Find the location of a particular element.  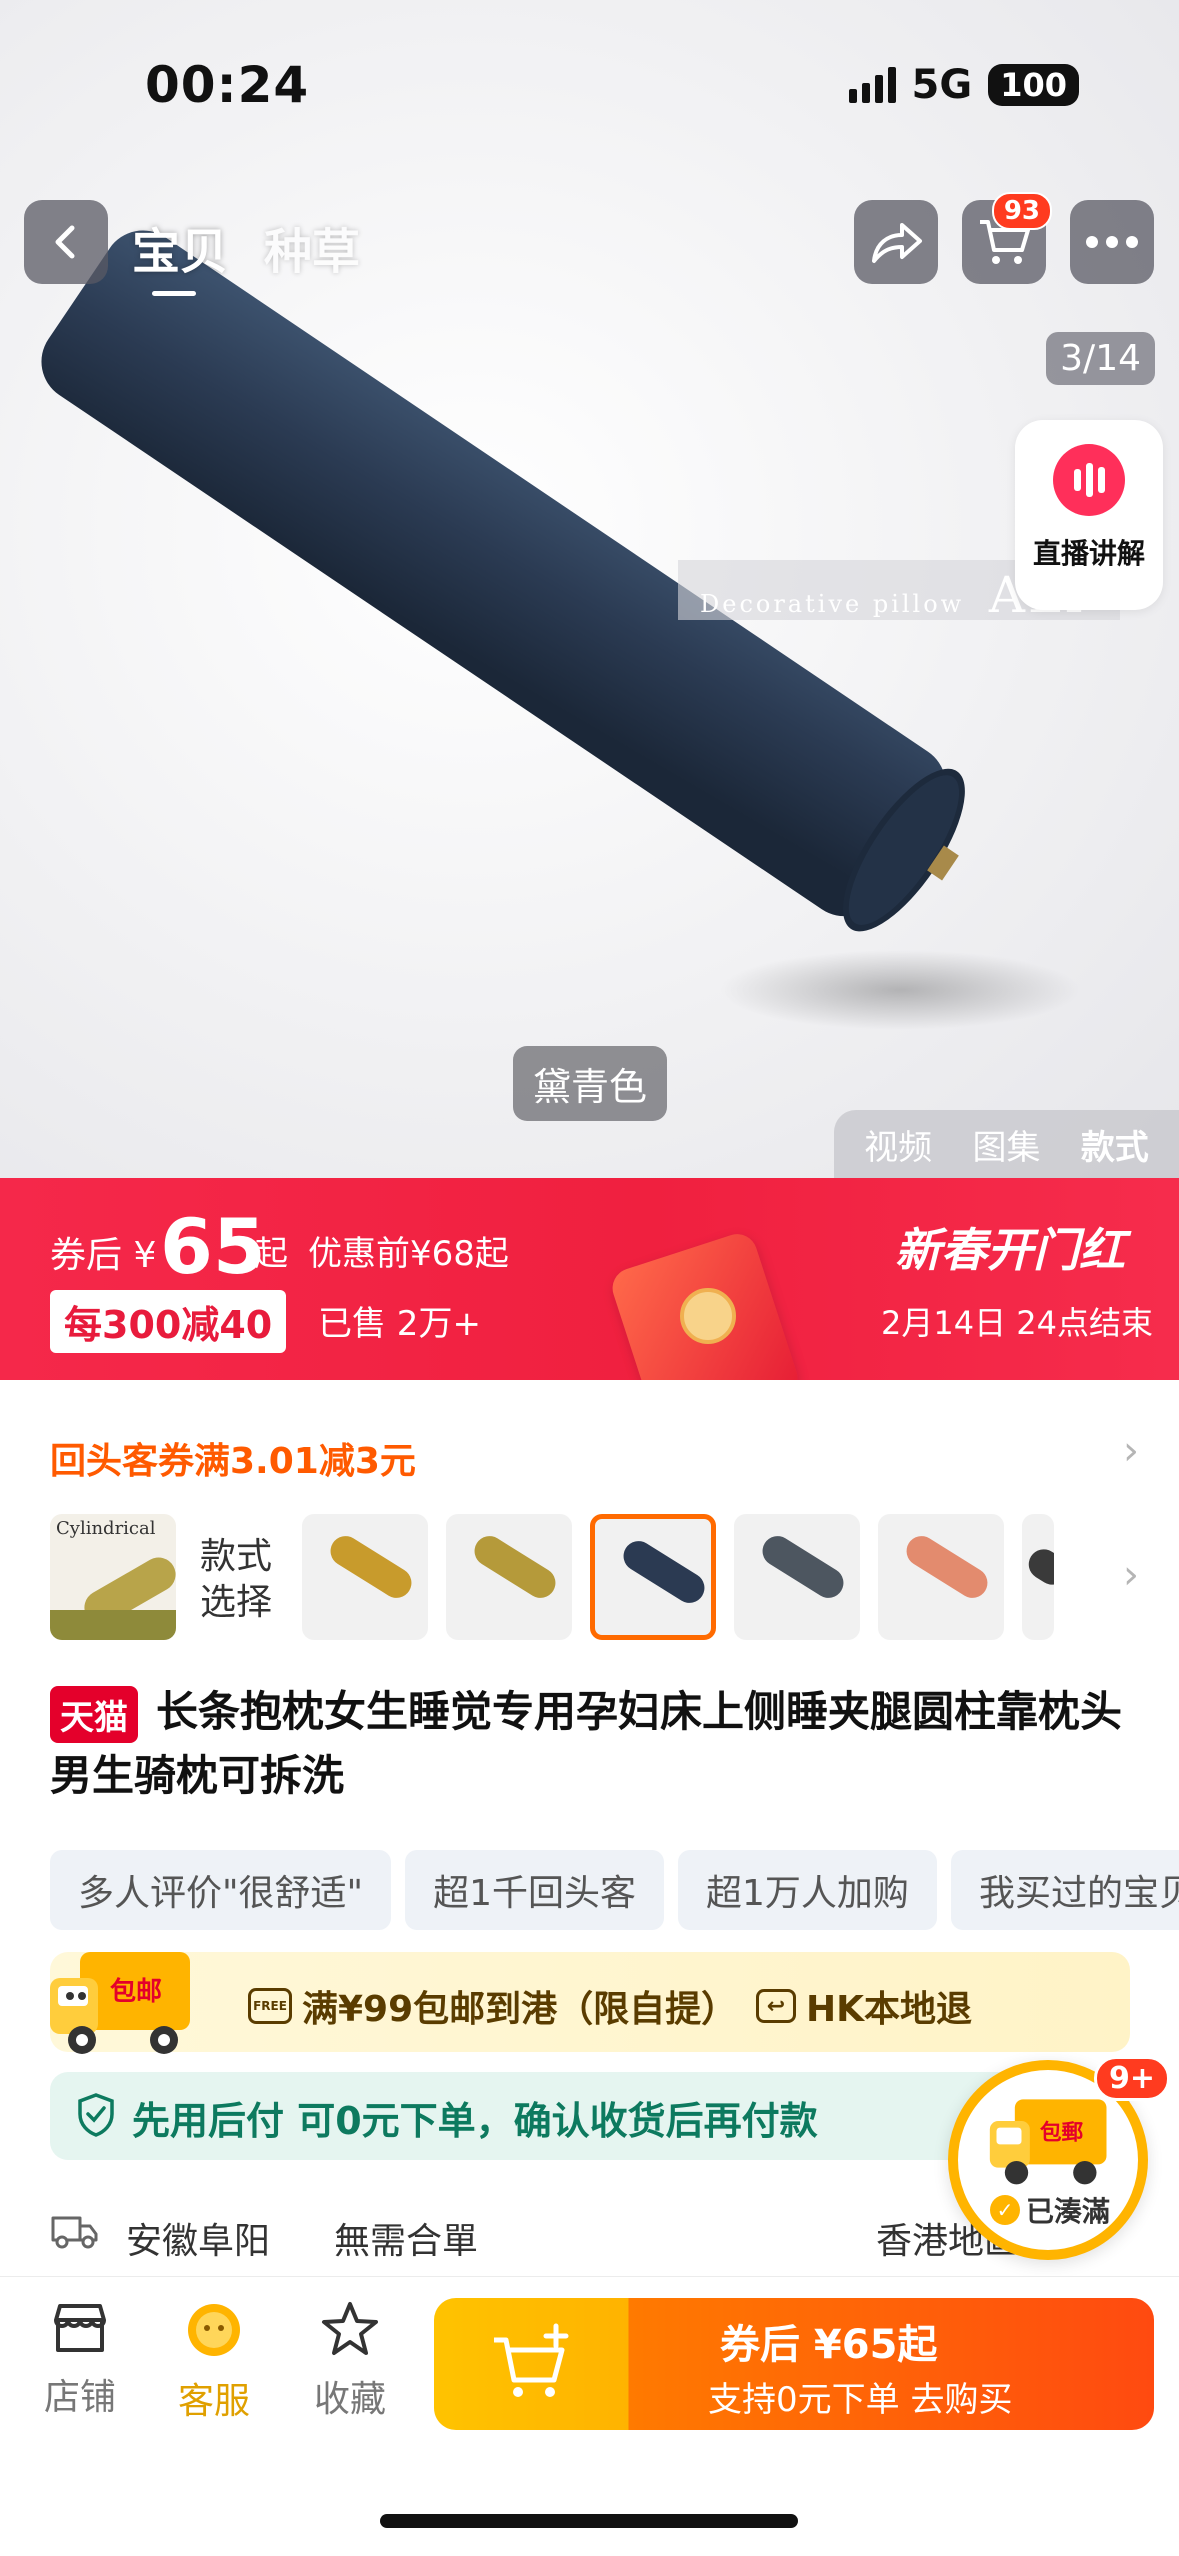

shipping-text: 满¥99包邮到港（限自提） is located at coordinates (520, 2009).